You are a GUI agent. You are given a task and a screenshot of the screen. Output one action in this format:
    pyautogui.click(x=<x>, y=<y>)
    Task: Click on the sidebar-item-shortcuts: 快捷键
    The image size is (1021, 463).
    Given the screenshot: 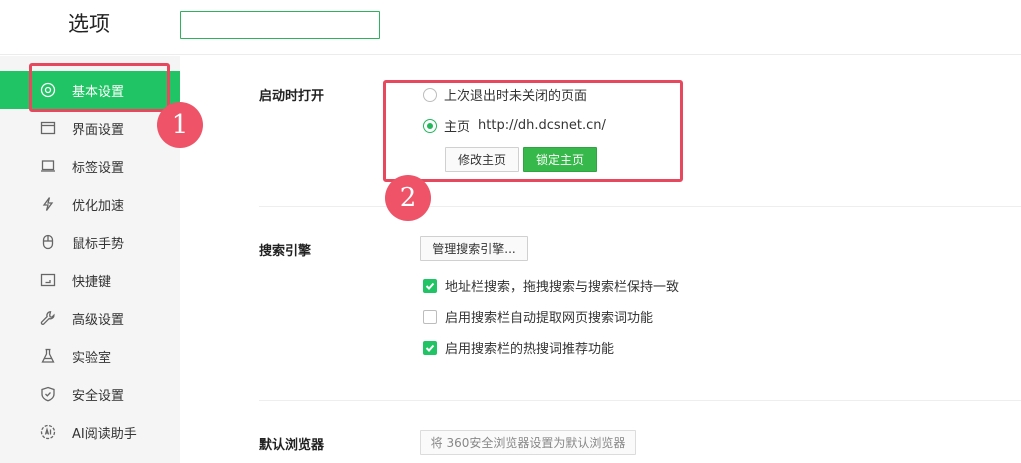 What is the action you would take?
    pyautogui.click(x=90, y=280)
    